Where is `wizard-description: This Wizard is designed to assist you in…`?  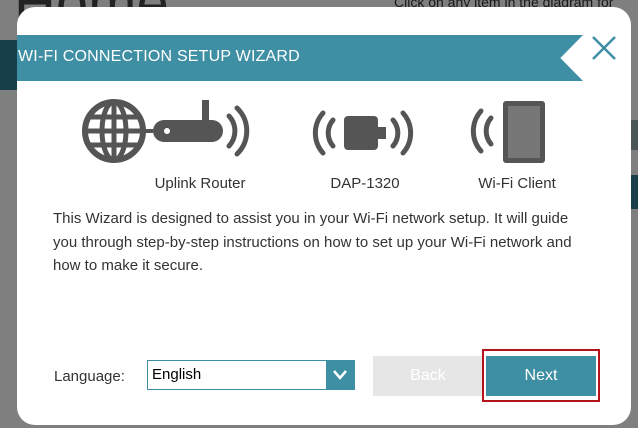 wizard-description: This Wizard is designed to assist you in… is located at coordinates (312, 242).